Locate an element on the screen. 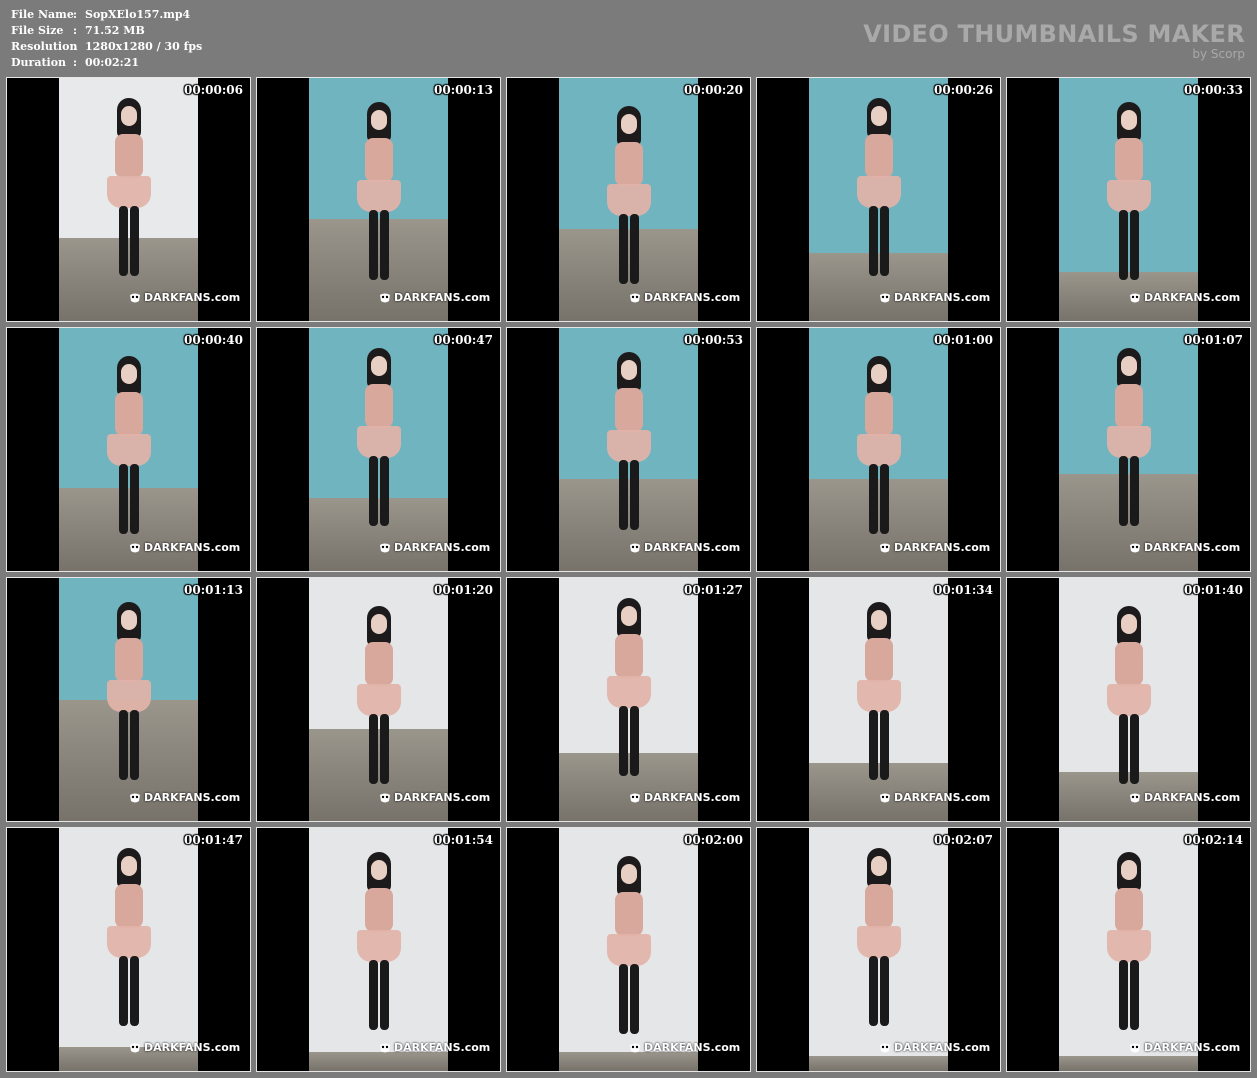 This screenshot has width=1257, height=1078. video-thumbnail: 00:01:40 DARKFANS.com is located at coordinates (1128, 699).